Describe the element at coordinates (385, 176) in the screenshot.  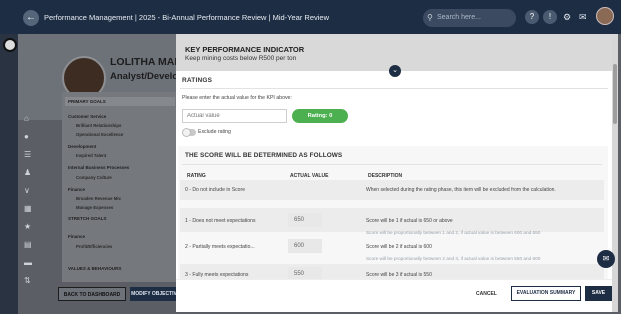
I see `col-header-description: DESCRIPTION` at that location.